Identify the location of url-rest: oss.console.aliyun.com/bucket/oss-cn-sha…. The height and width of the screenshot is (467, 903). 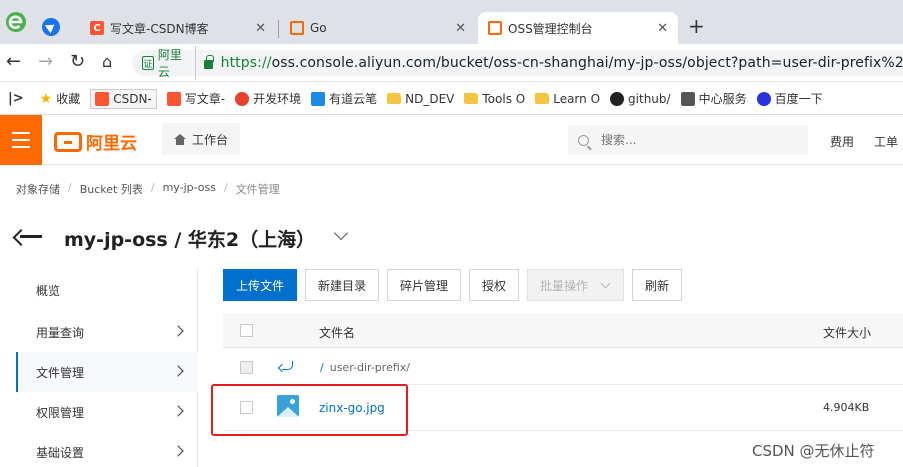
(587, 63).